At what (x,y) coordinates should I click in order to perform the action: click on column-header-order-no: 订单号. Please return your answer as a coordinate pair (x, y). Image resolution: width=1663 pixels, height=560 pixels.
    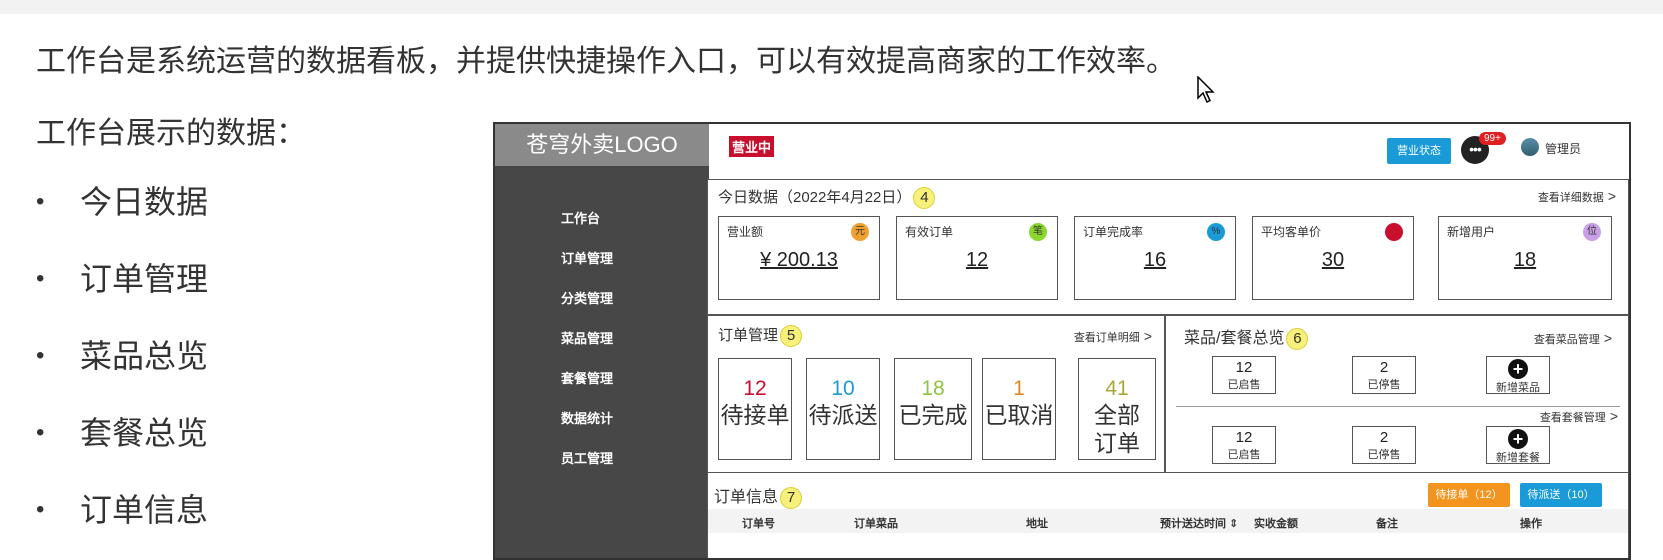
    Looking at the image, I should click on (758, 524).